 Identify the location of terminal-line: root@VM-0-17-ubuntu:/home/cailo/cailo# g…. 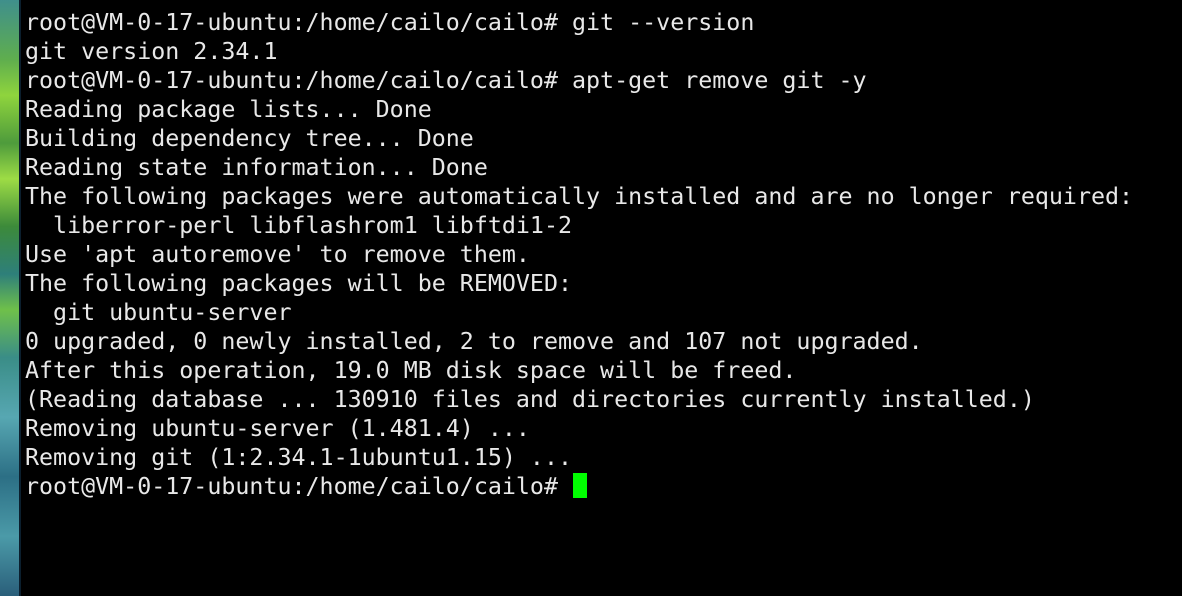
(390, 22).